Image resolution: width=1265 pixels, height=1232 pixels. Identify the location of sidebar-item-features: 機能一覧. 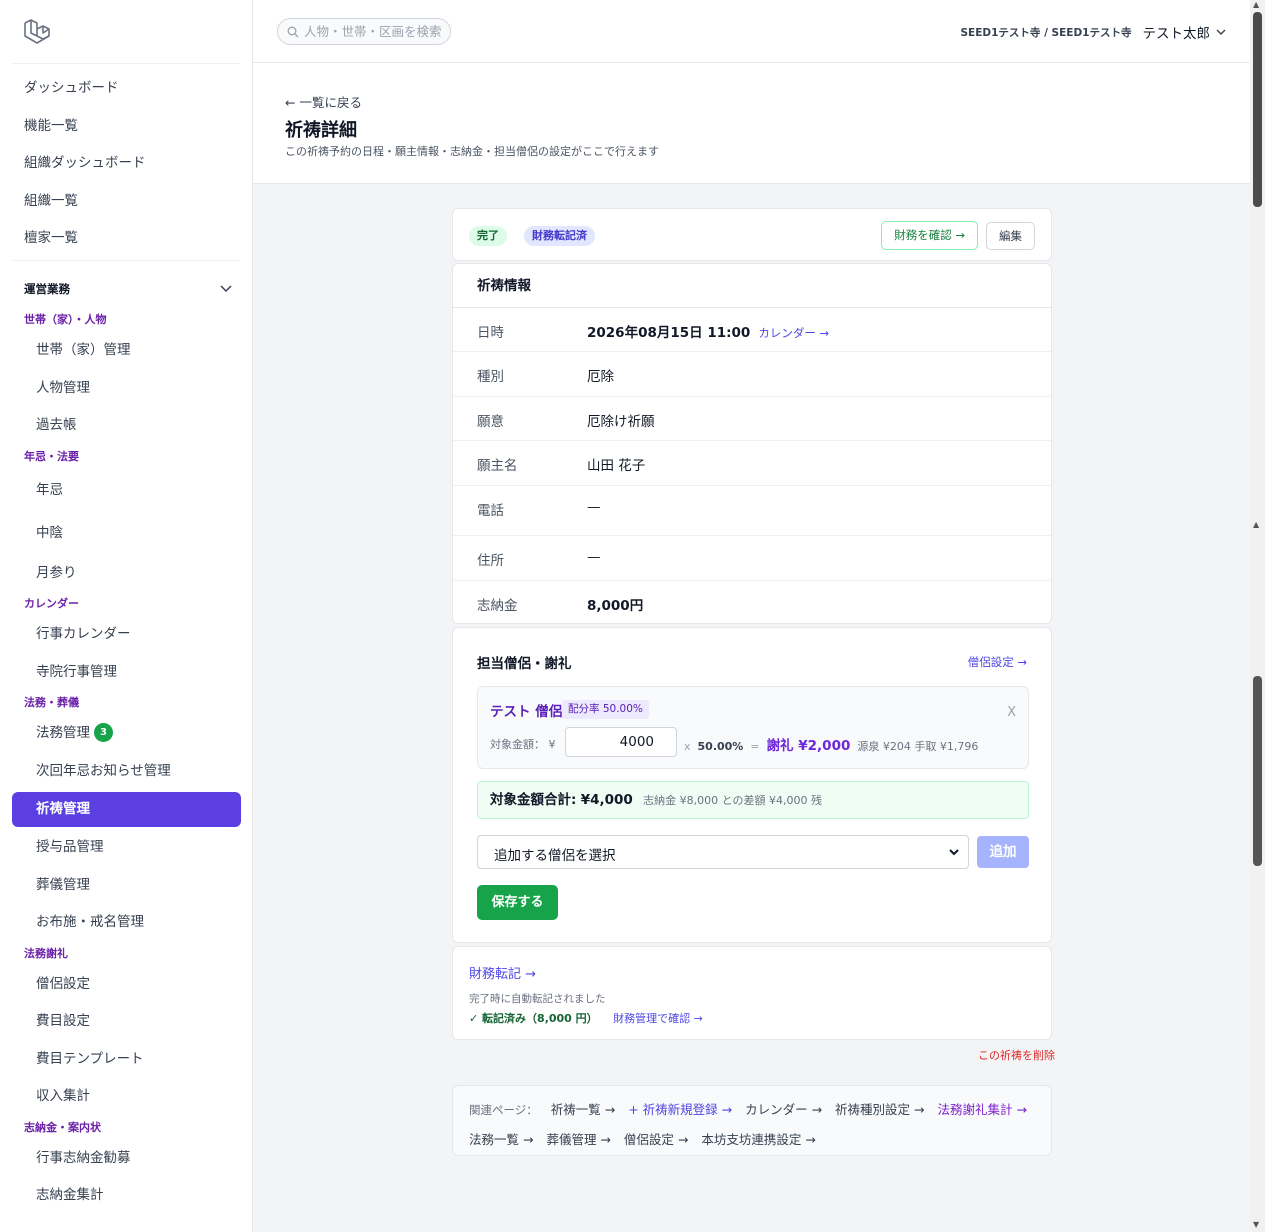
(126, 127).